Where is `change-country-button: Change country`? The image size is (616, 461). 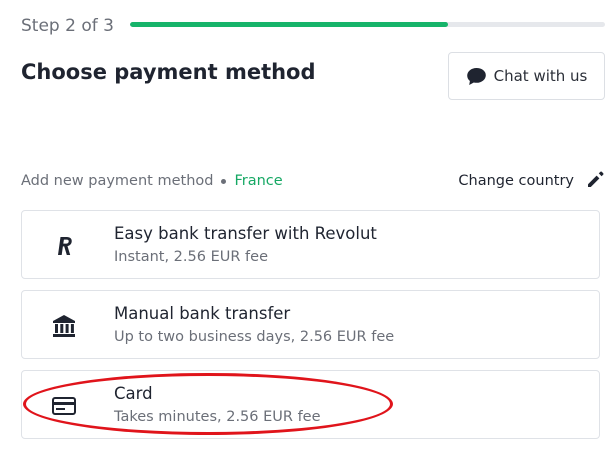
change-country-button: Change country is located at coordinates (531, 181).